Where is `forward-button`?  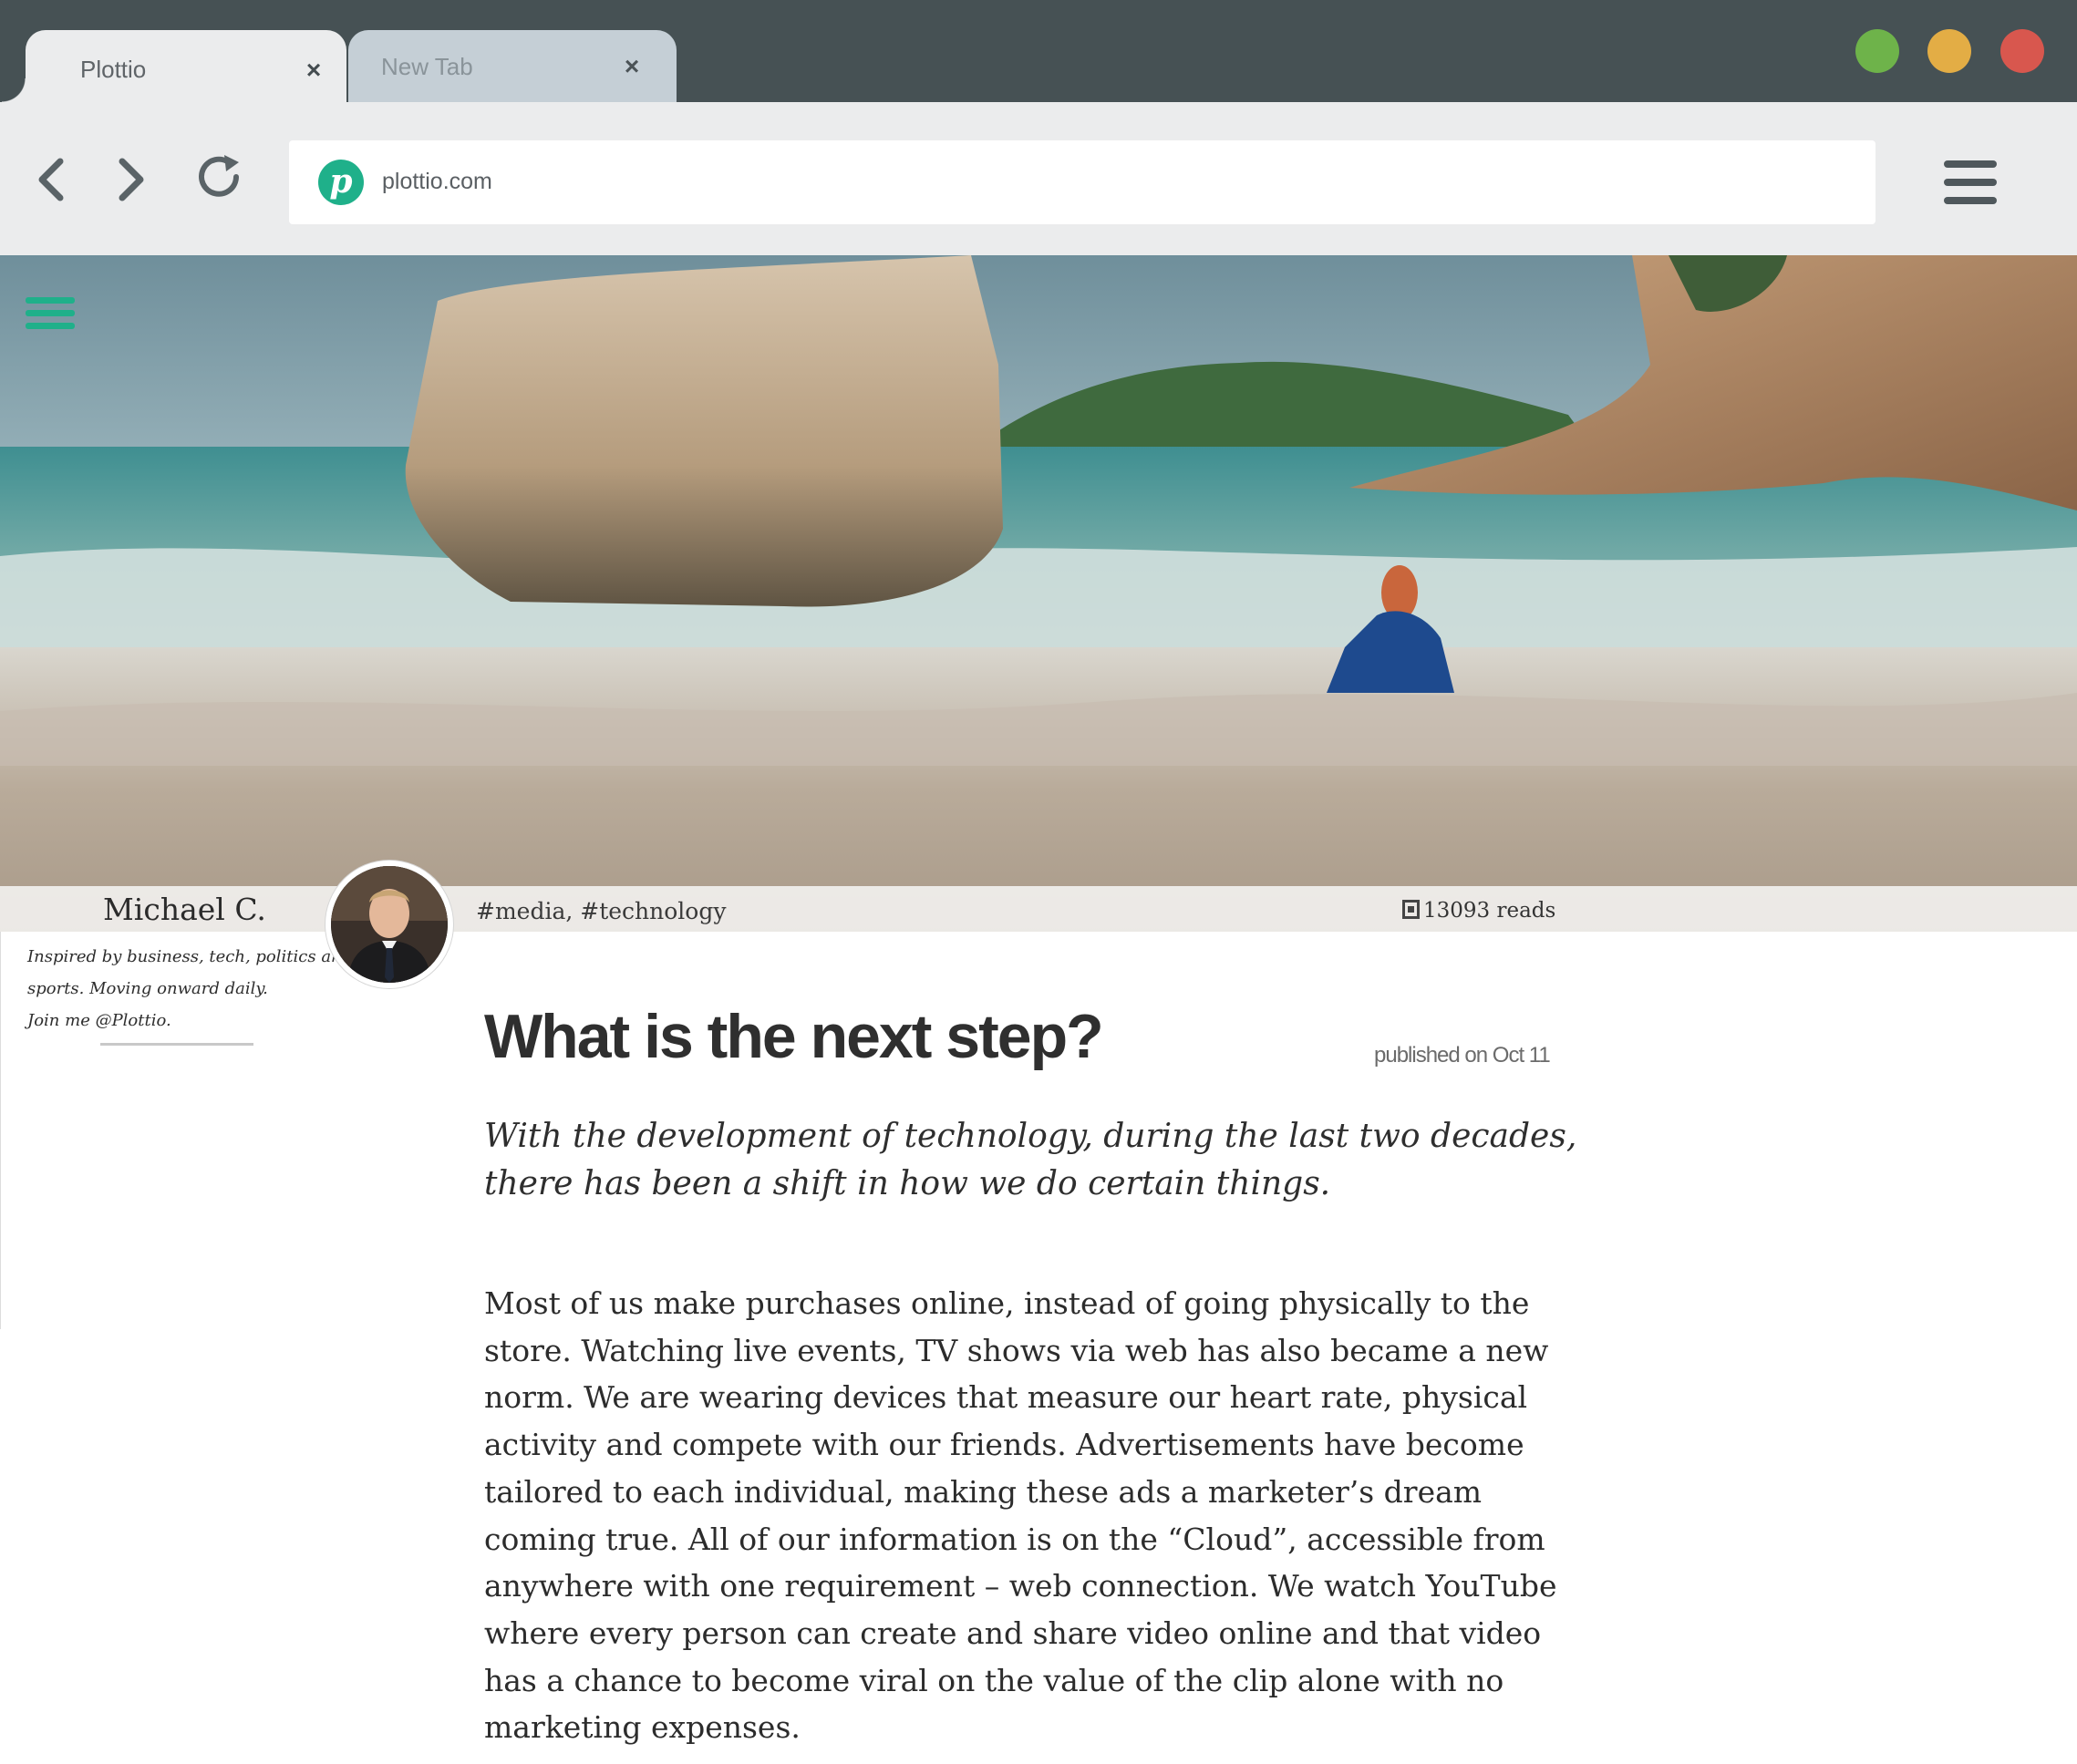
forward-button is located at coordinates (129, 179).